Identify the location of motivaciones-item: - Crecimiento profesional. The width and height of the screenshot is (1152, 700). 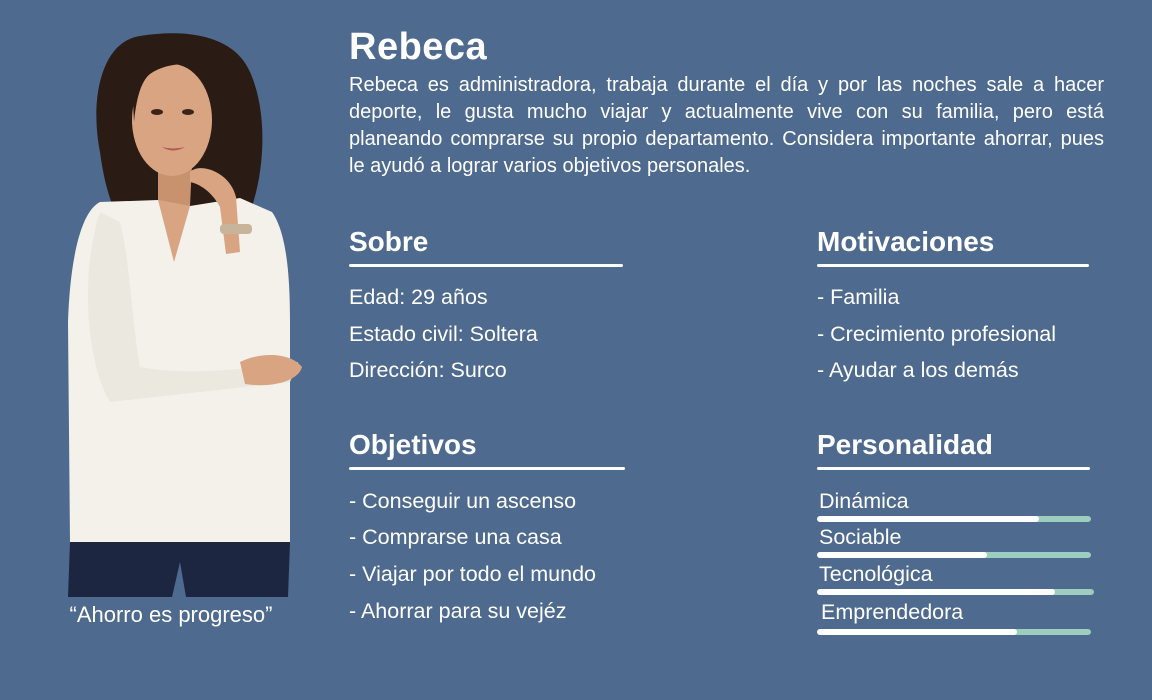
(936, 334).